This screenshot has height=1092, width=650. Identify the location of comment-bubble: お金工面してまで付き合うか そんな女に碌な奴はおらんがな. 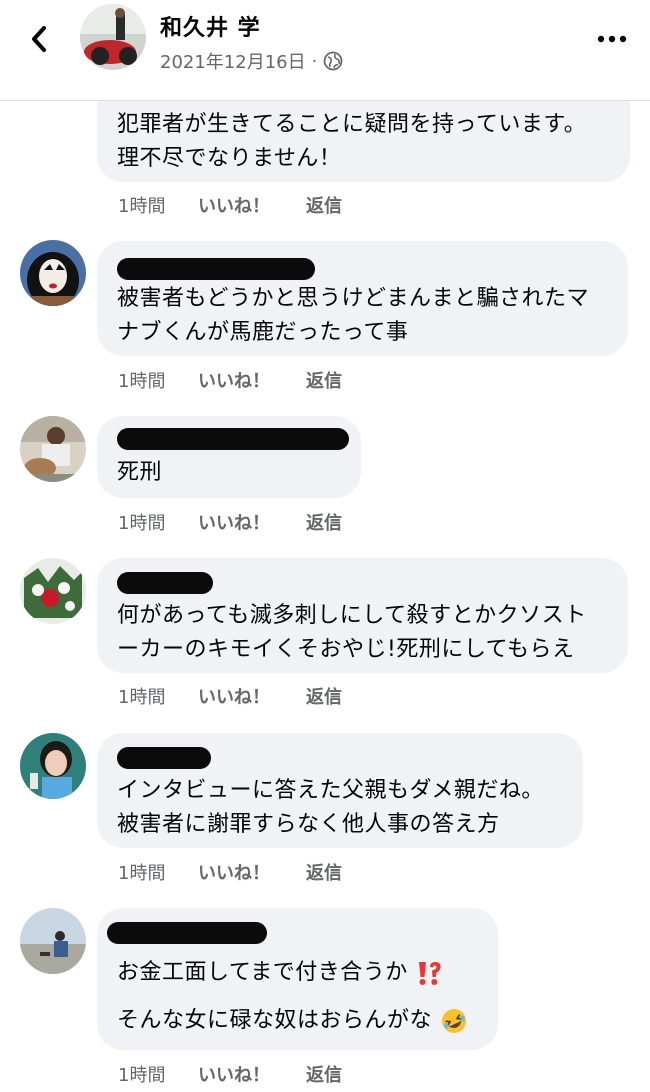
(297, 979).